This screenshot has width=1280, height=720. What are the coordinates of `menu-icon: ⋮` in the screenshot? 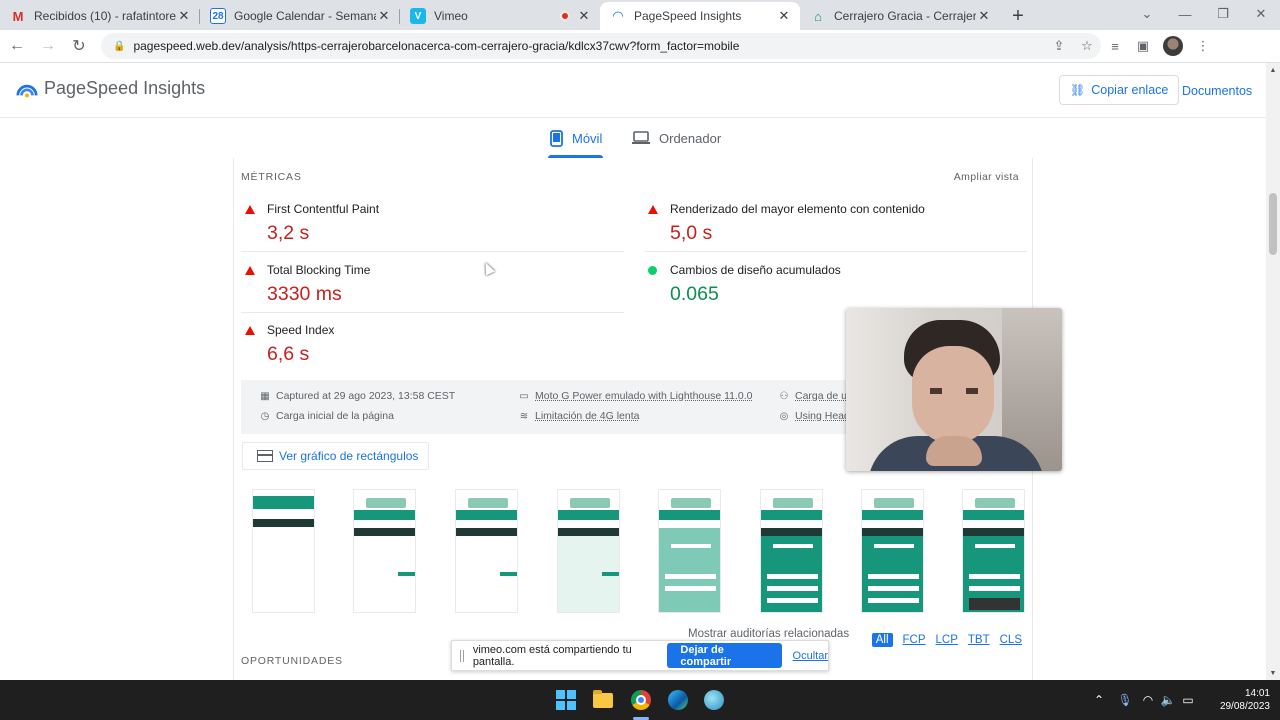 It's located at (1203, 46).